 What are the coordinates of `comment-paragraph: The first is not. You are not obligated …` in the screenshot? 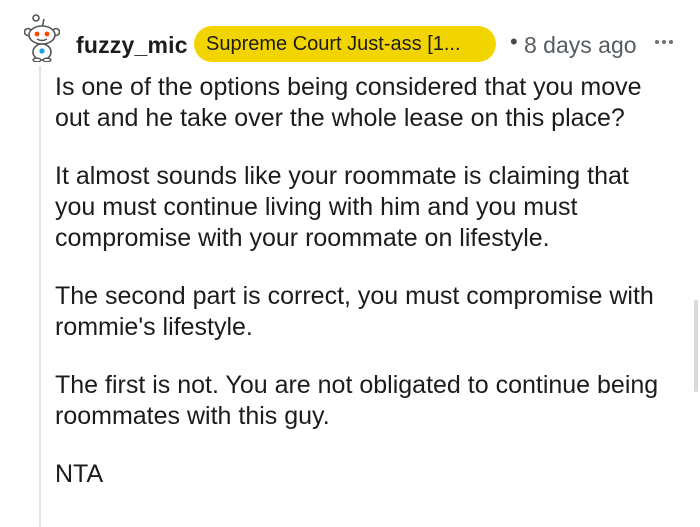 It's located at (357, 400).